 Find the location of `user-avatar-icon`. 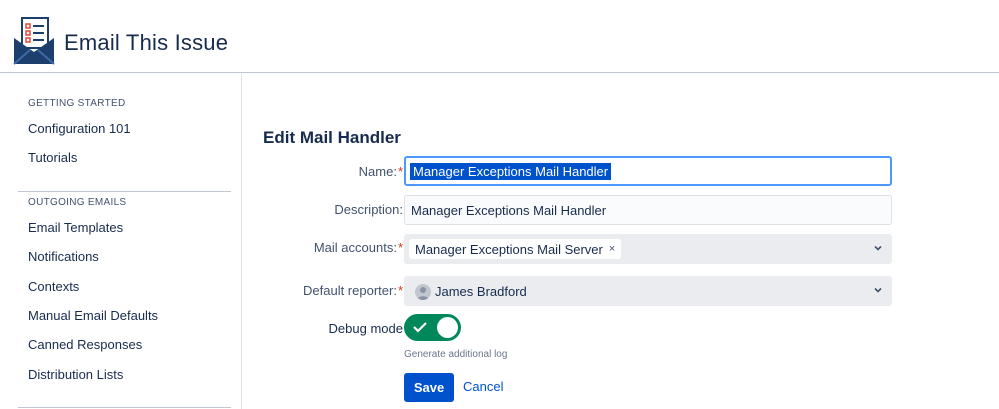

user-avatar-icon is located at coordinates (423, 293).